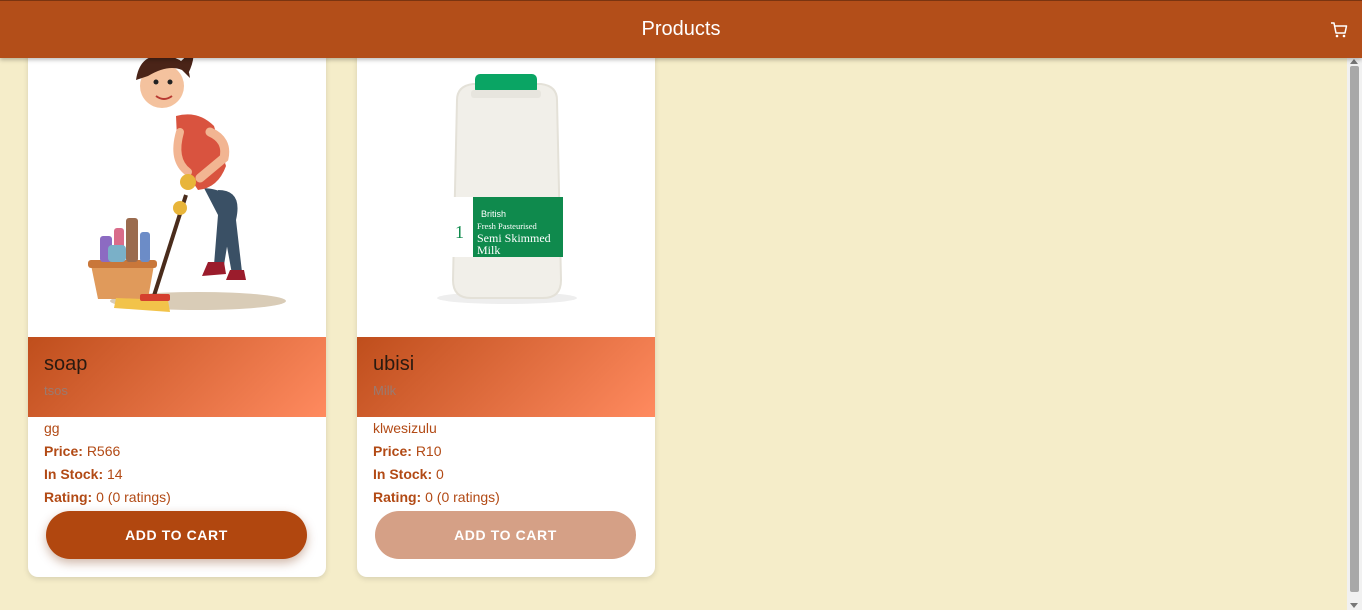 Image resolution: width=1362 pixels, height=610 pixels. I want to click on svg-text: 1, so click(459, 232).